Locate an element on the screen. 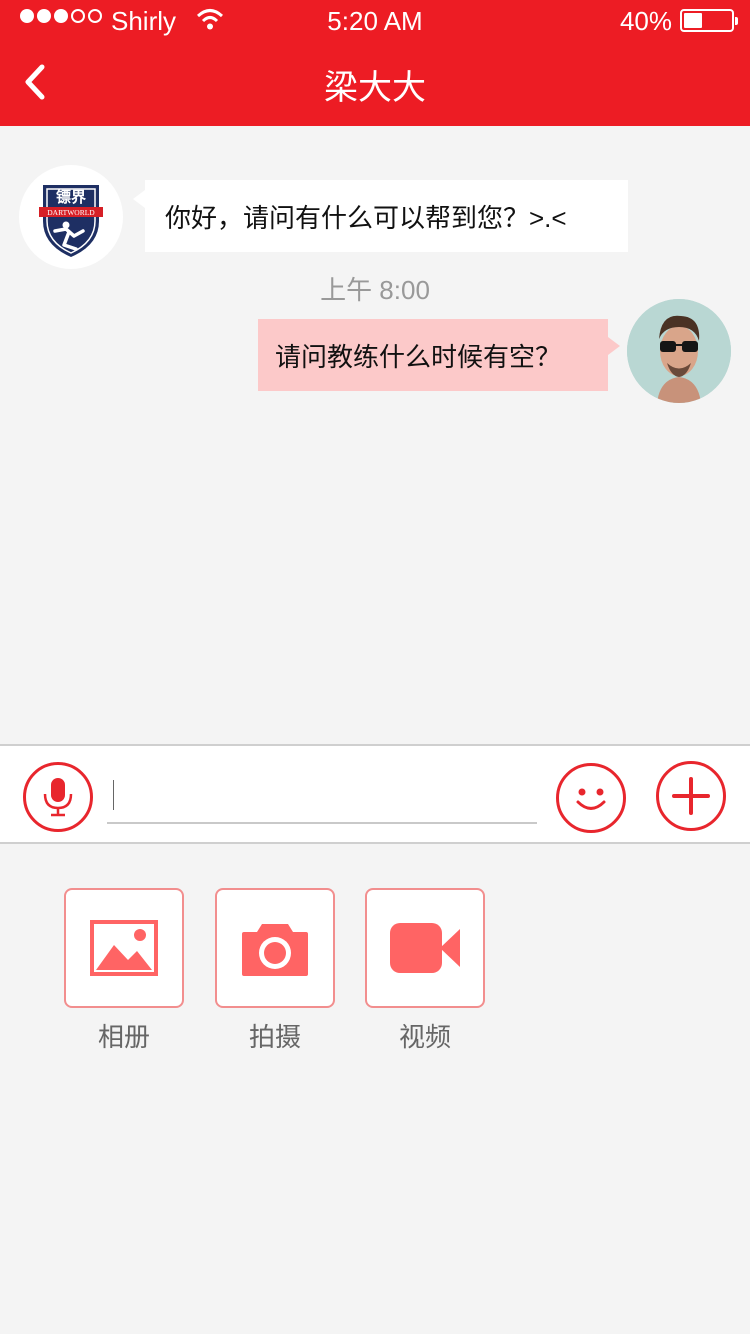 The height and width of the screenshot is (1334, 750). coach-avatar: 镖界 DARTWORLD is located at coordinates (71, 217).